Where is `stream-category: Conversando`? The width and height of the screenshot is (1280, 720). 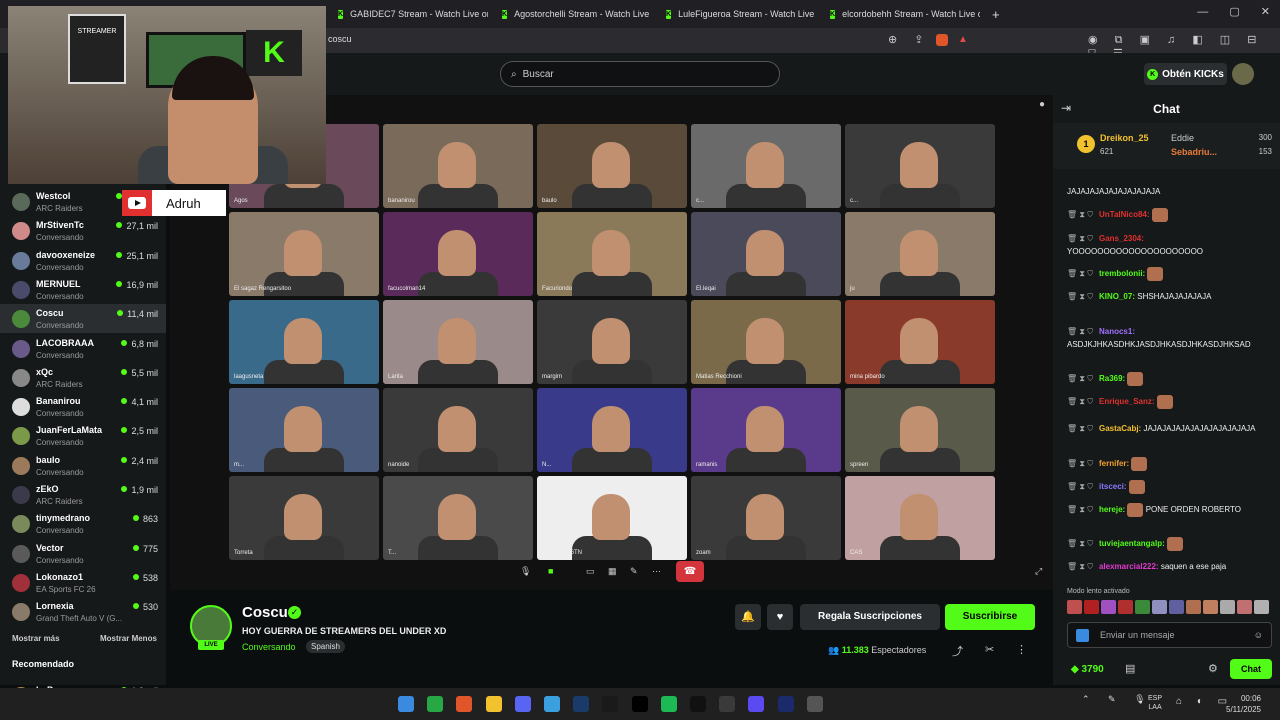 stream-category: Conversando is located at coordinates (269, 647).